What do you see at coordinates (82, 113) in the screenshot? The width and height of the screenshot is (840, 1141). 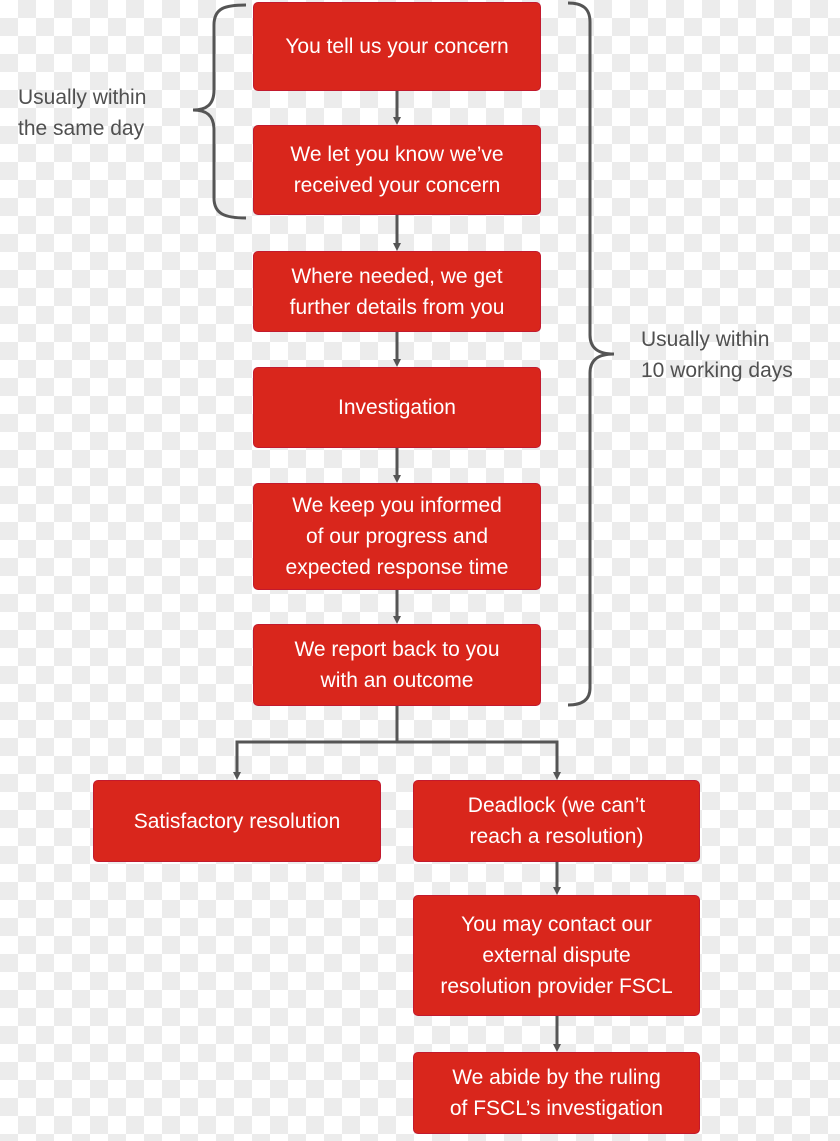 I see `note-same-day: Usually within the same day` at bounding box center [82, 113].